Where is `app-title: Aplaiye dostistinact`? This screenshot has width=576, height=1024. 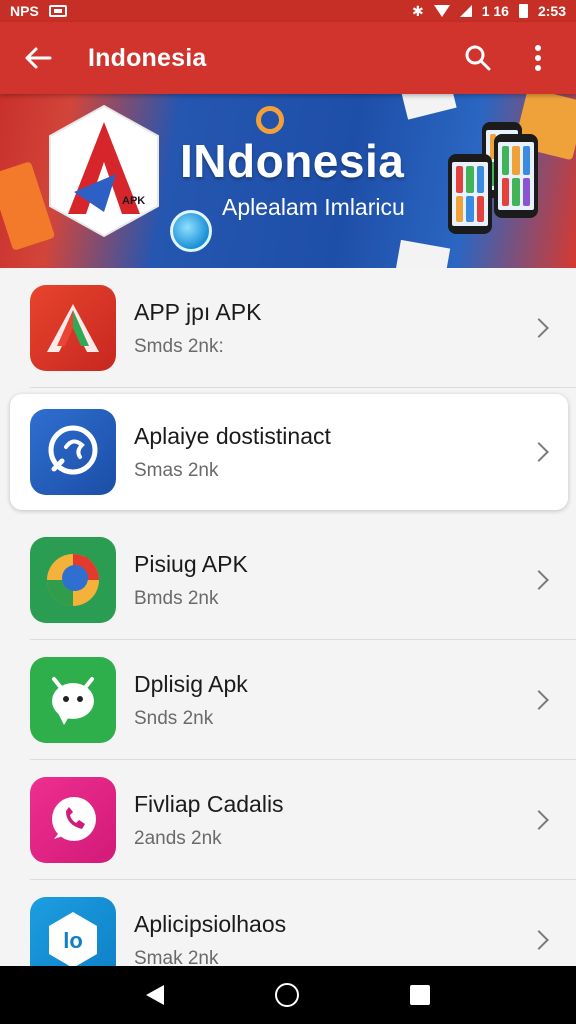
app-title: Aplaiye dostistinact is located at coordinates (232, 435).